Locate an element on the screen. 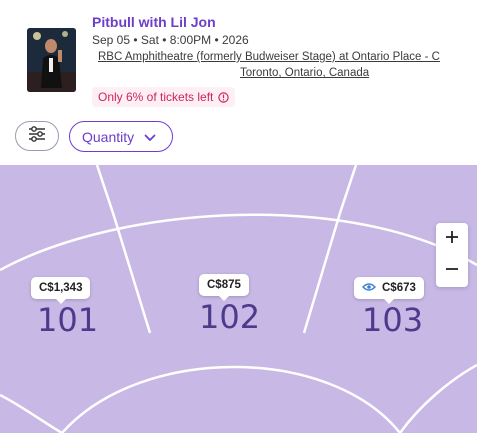  section-103-price-tag: C$673 is located at coordinates (389, 290).